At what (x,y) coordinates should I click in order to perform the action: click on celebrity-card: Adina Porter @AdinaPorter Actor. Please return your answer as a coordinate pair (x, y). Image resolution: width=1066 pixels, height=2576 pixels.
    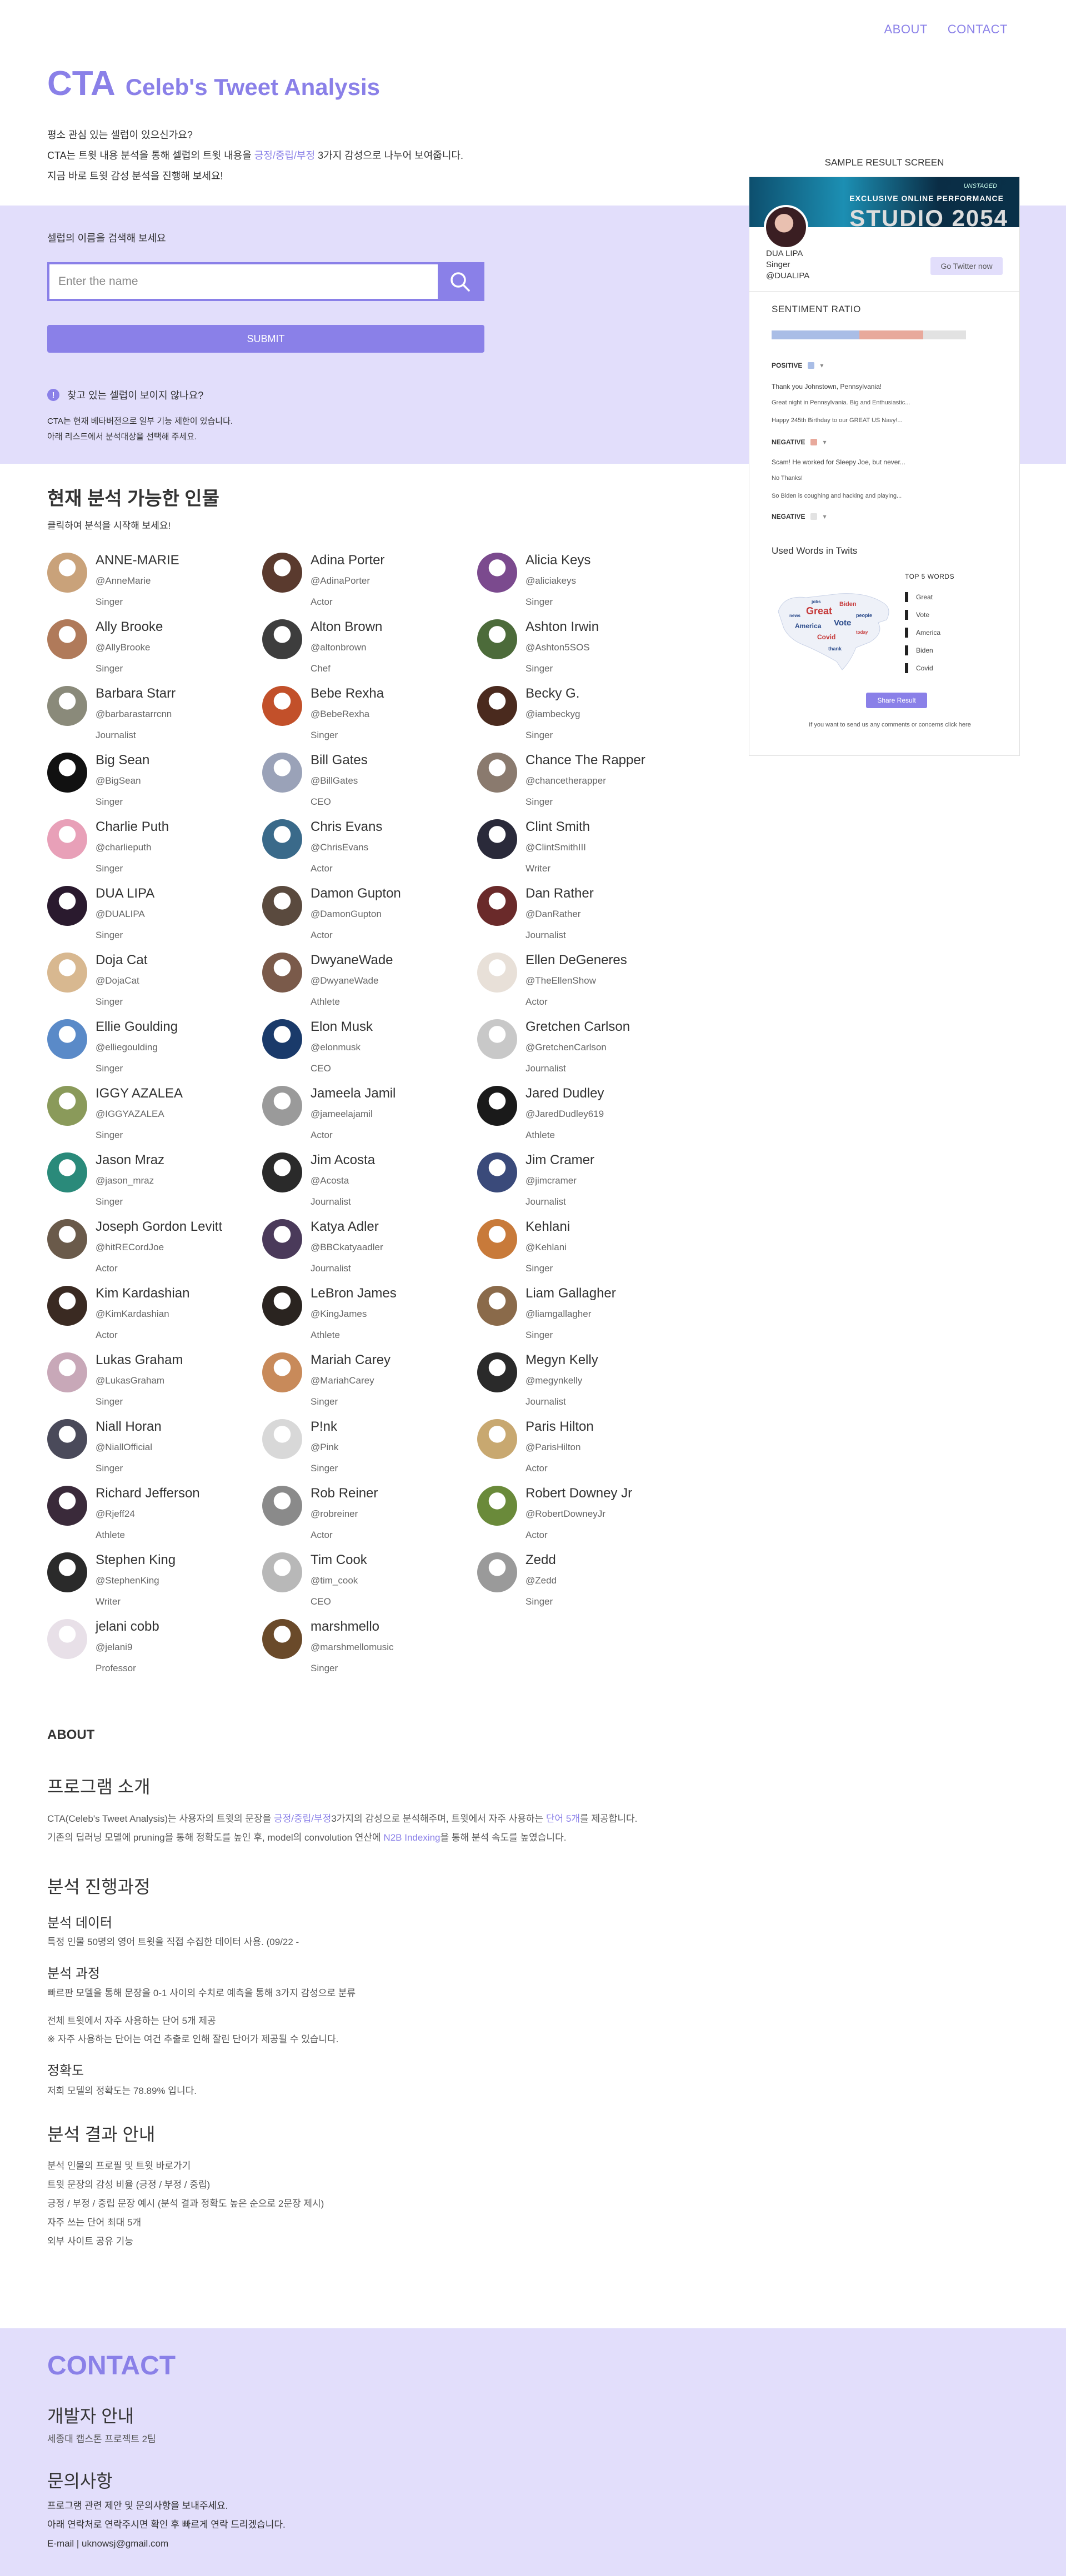
    Looking at the image, I should click on (369, 586).